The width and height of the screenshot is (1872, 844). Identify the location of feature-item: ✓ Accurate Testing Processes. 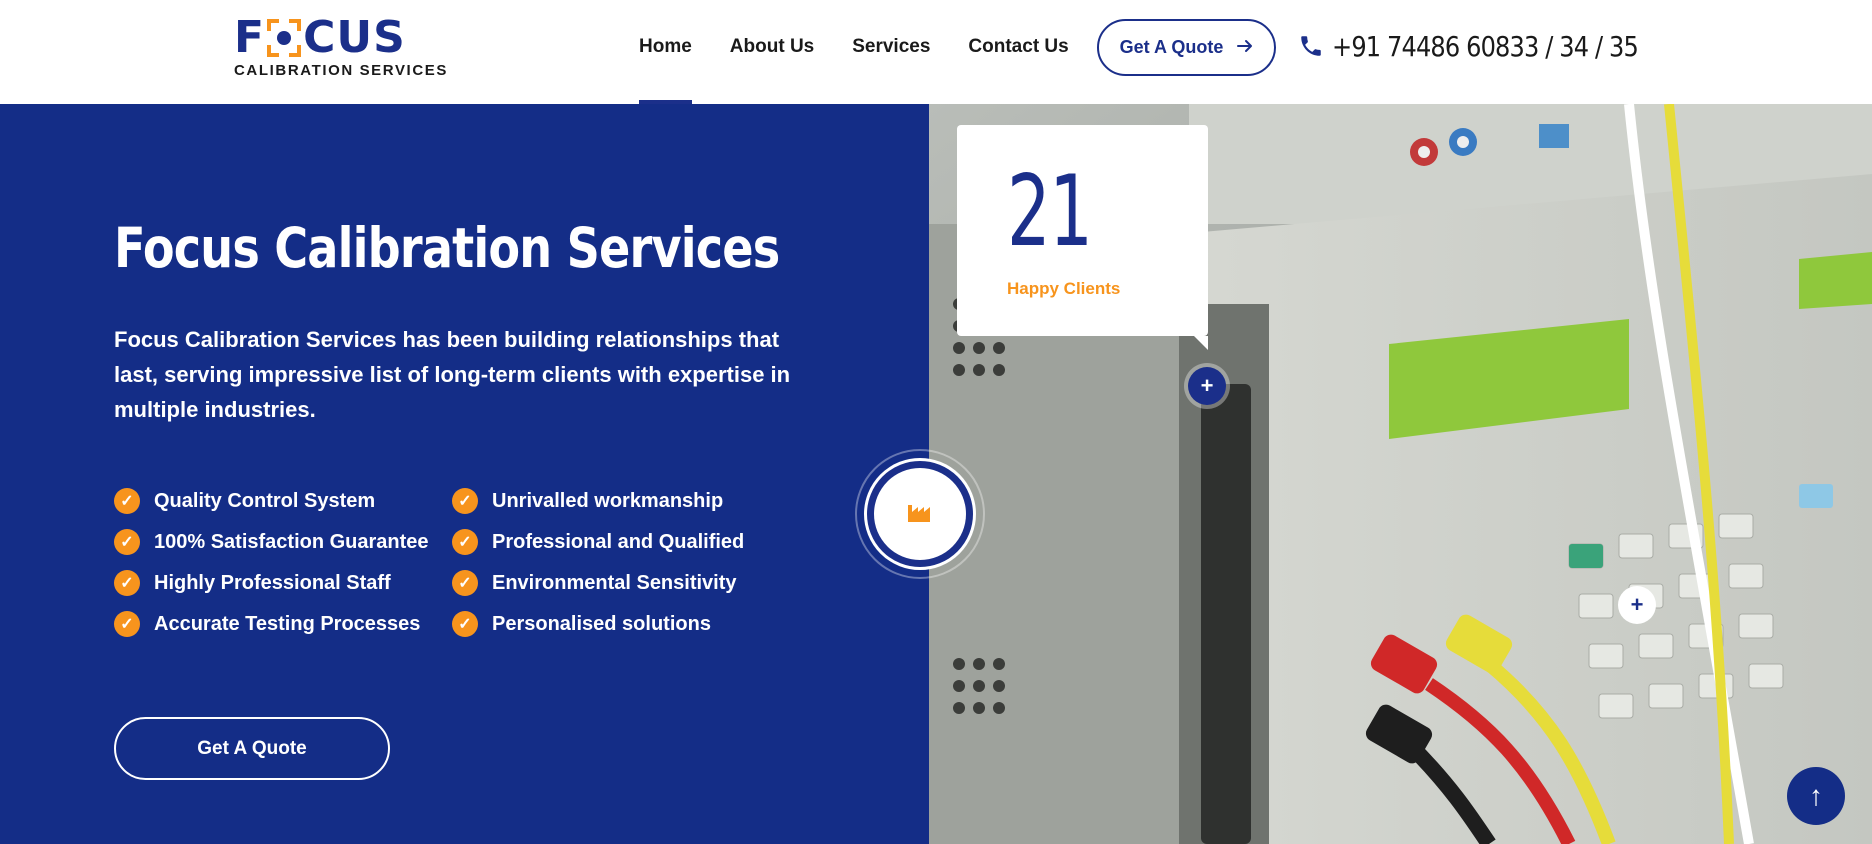
(283, 624).